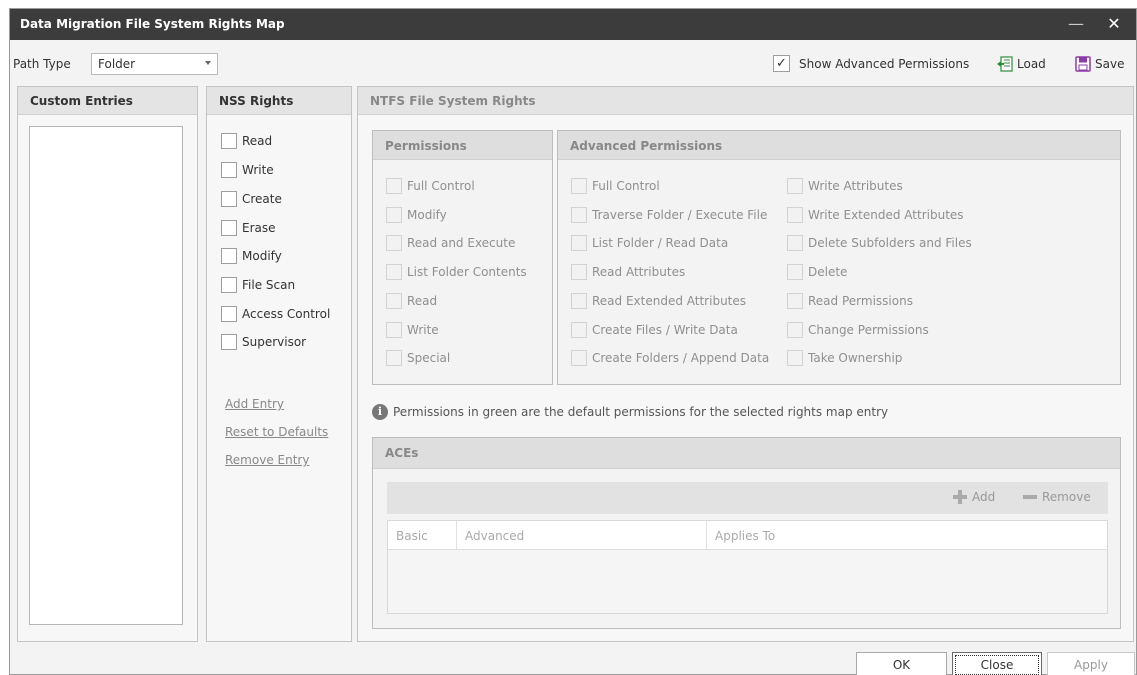 This screenshot has height=675, width=1137. I want to click on adv-perm-label: List Folder / Read Data, so click(660, 243).